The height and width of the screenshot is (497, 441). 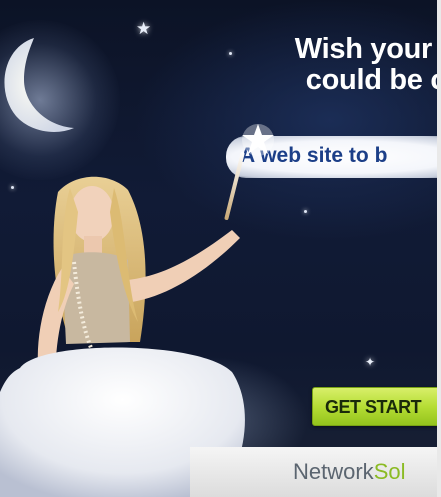 I want to click on crescent-moon-icon, so click(x=39, y=85).